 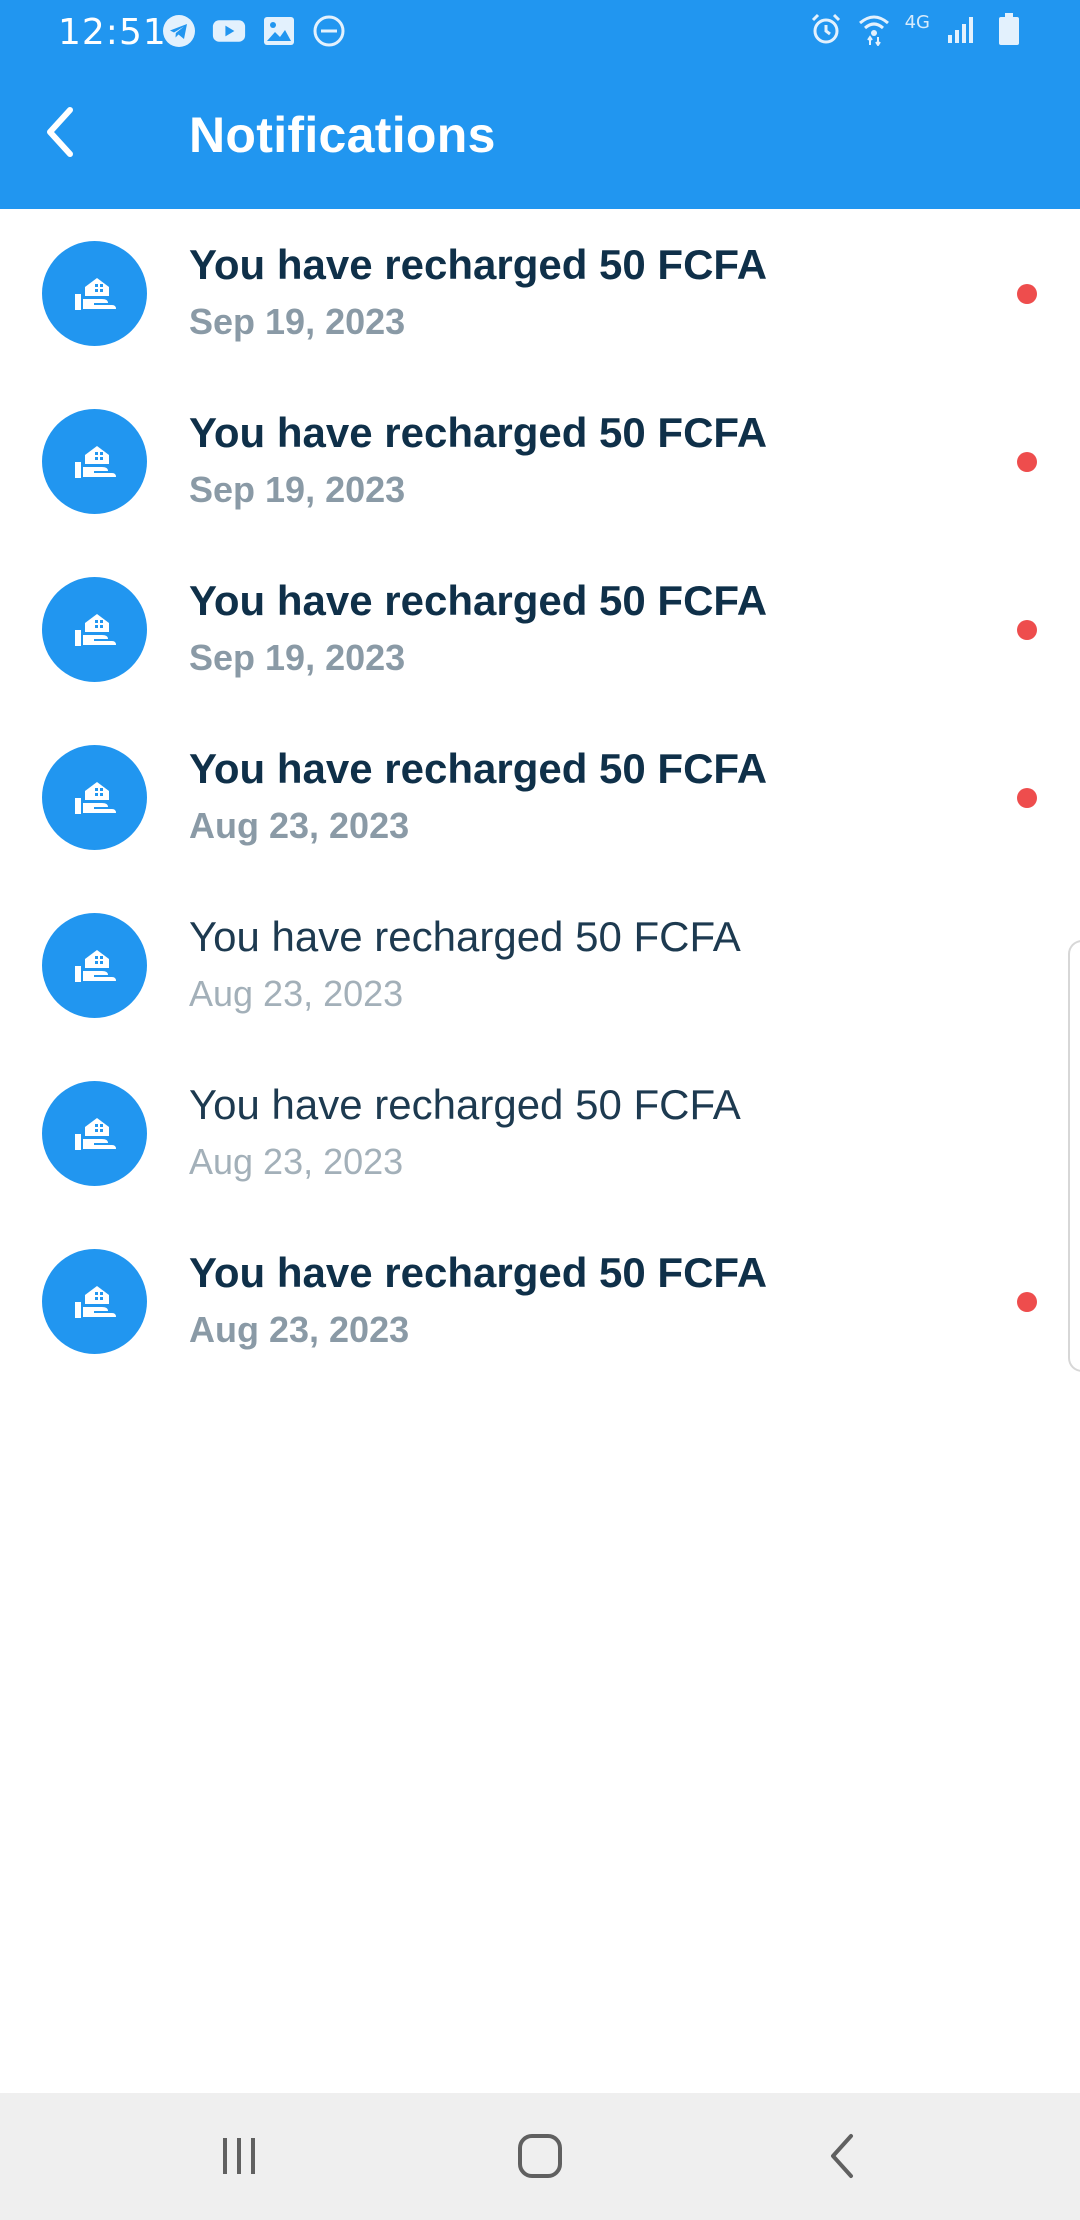 I want to click on top-bar: 12:51 4G Notifications, so click(x=540, y=104).